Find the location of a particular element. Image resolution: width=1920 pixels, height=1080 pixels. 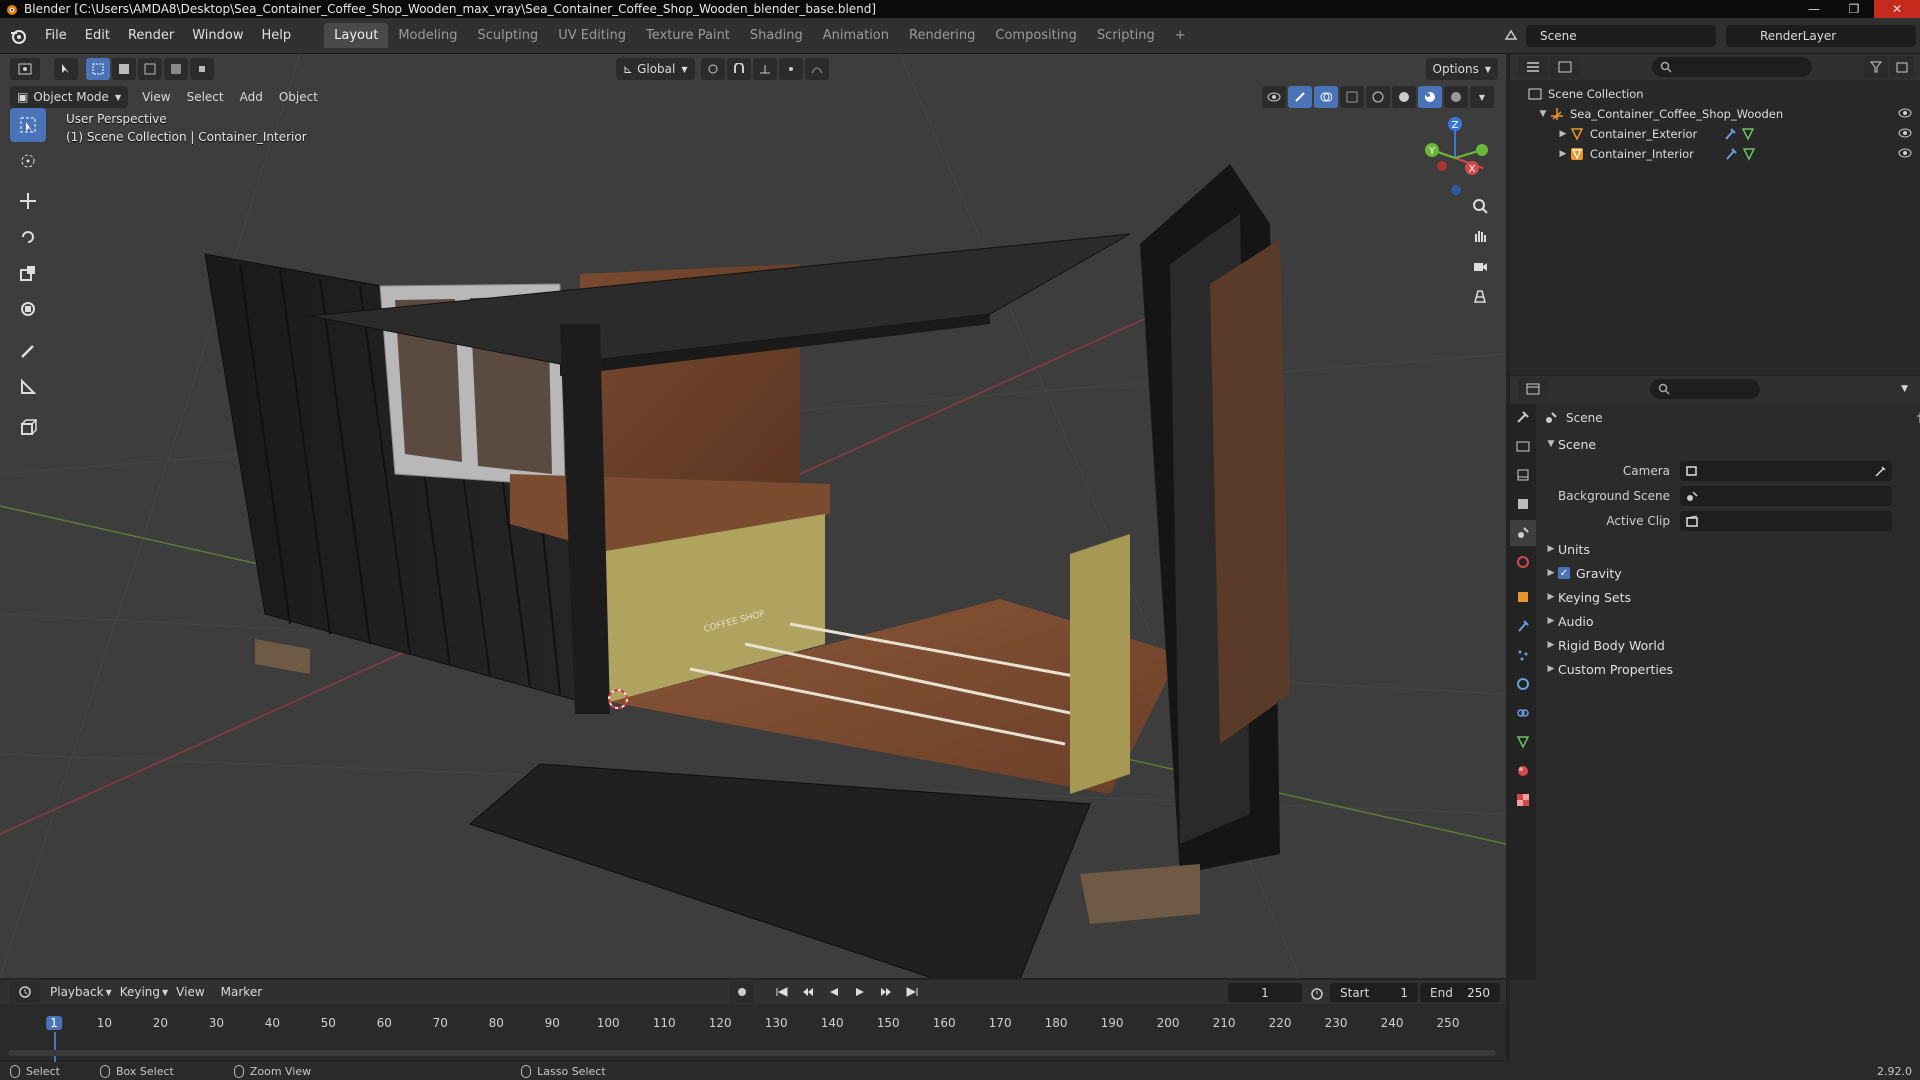

select-mode-invert-icon is located at coordinates (176, 69).